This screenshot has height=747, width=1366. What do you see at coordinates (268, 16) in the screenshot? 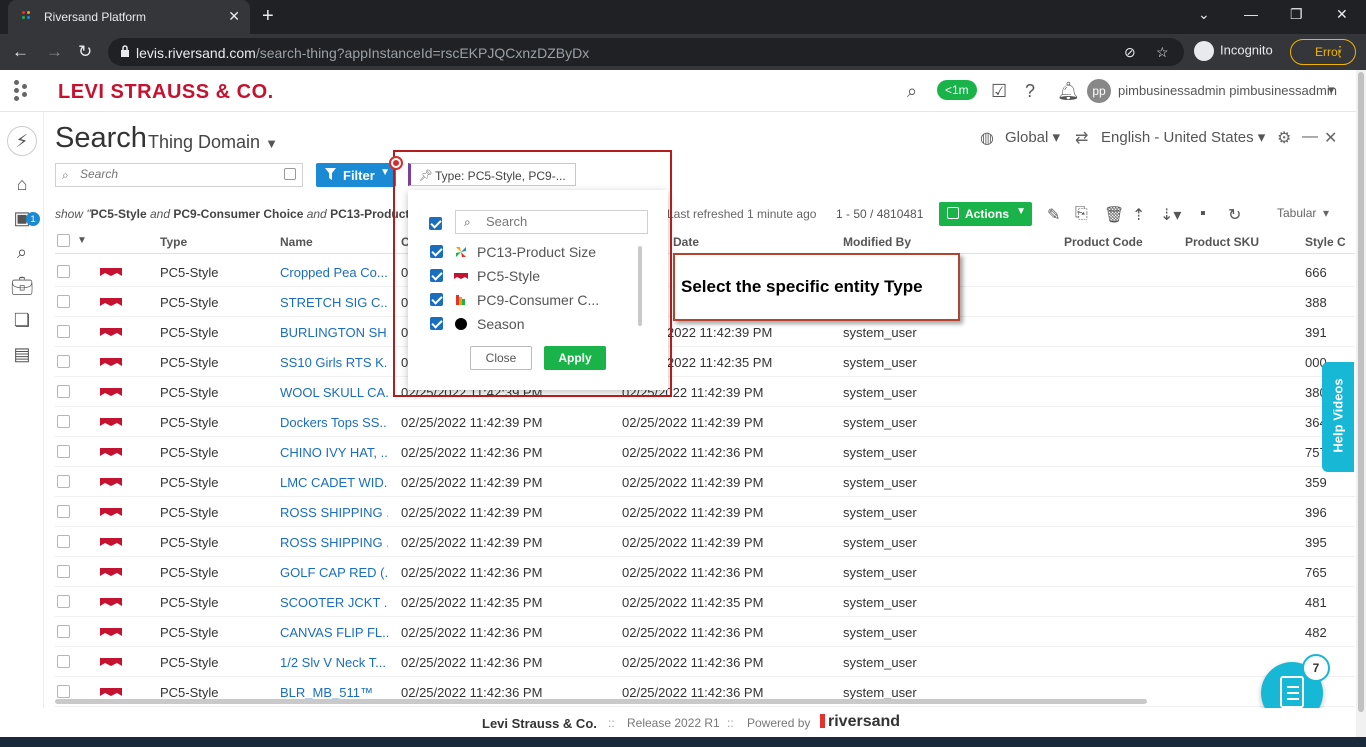
I see `new-tab-icon: +` at bounding box center [268, 16].